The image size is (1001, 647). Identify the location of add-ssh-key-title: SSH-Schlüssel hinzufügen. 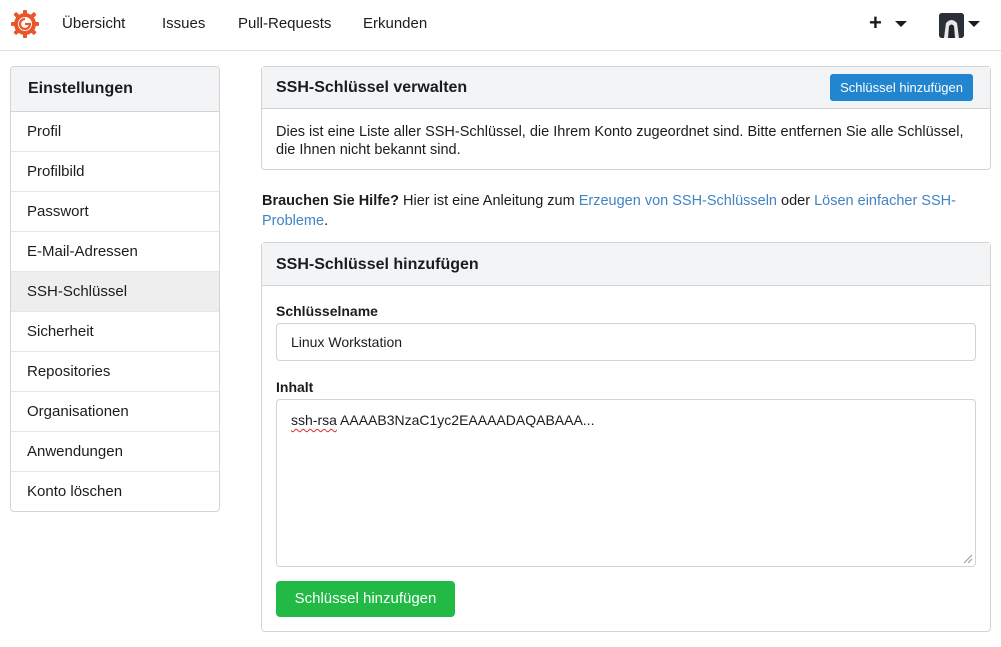
(377, 264).